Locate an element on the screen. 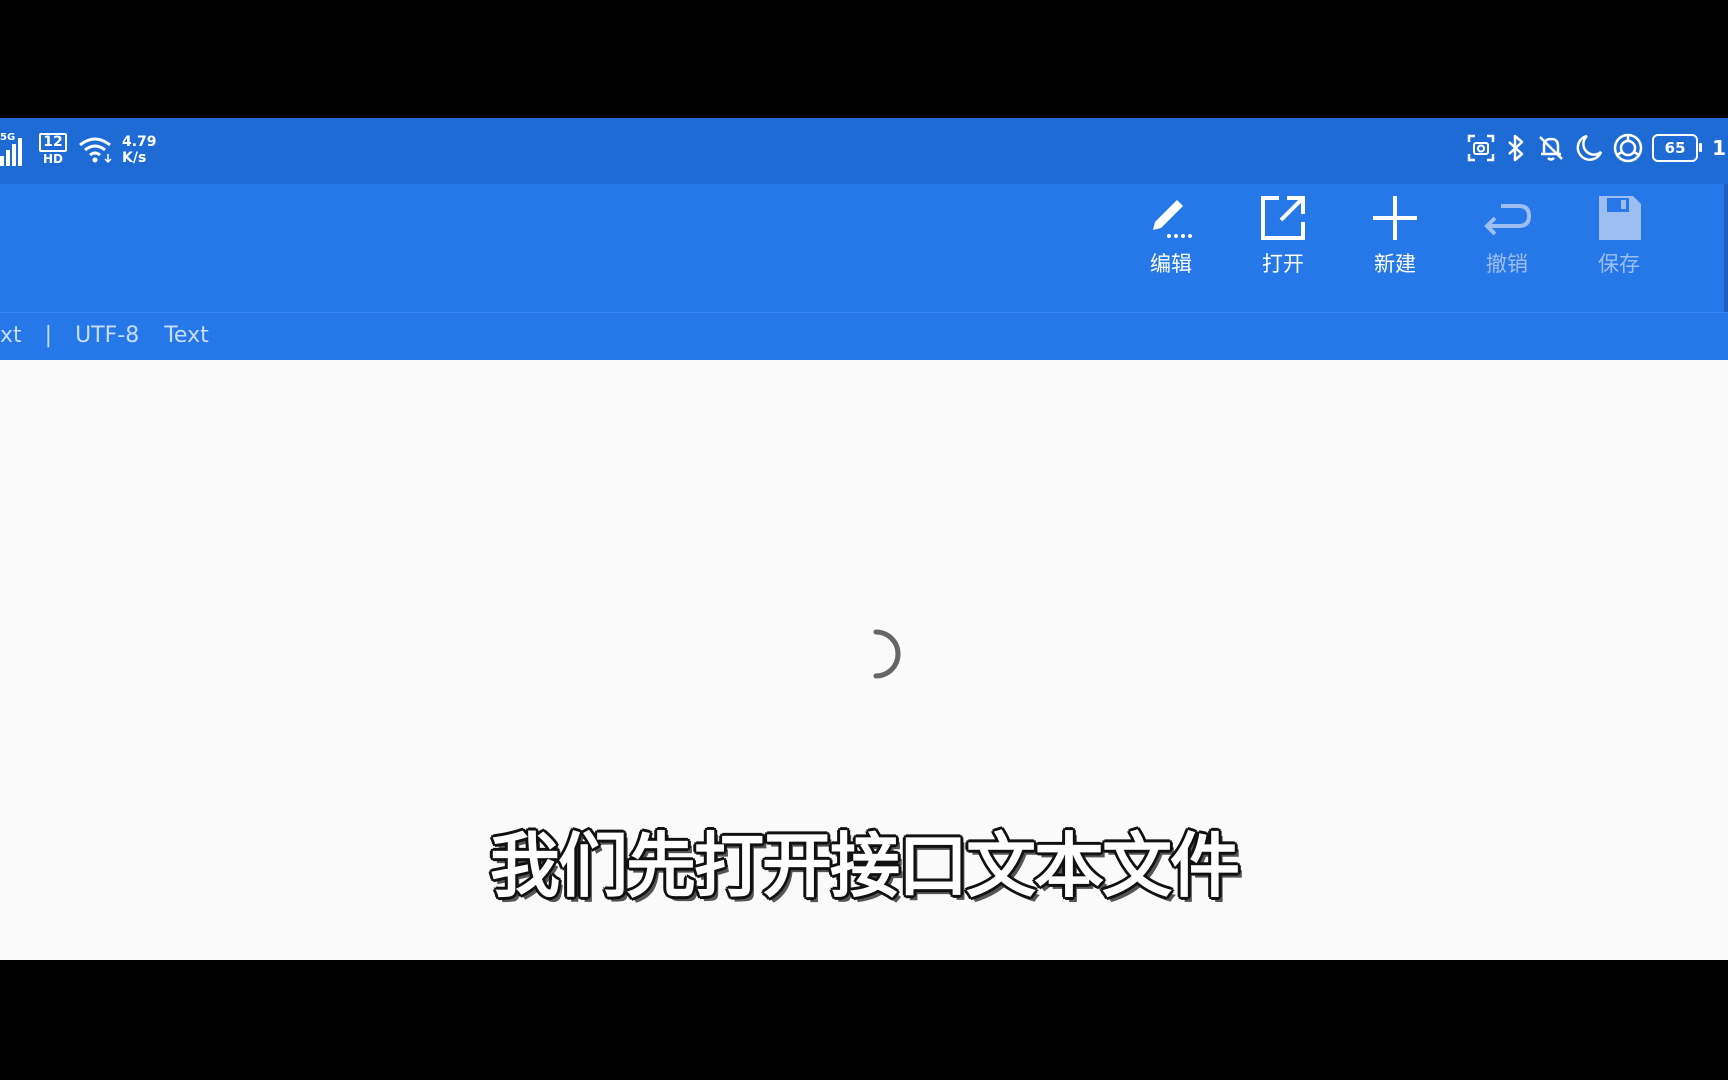 The image size is (1728, 1080). video-subtitle: 我们先打开接口文本文件 is located at coordinates (865, 866).